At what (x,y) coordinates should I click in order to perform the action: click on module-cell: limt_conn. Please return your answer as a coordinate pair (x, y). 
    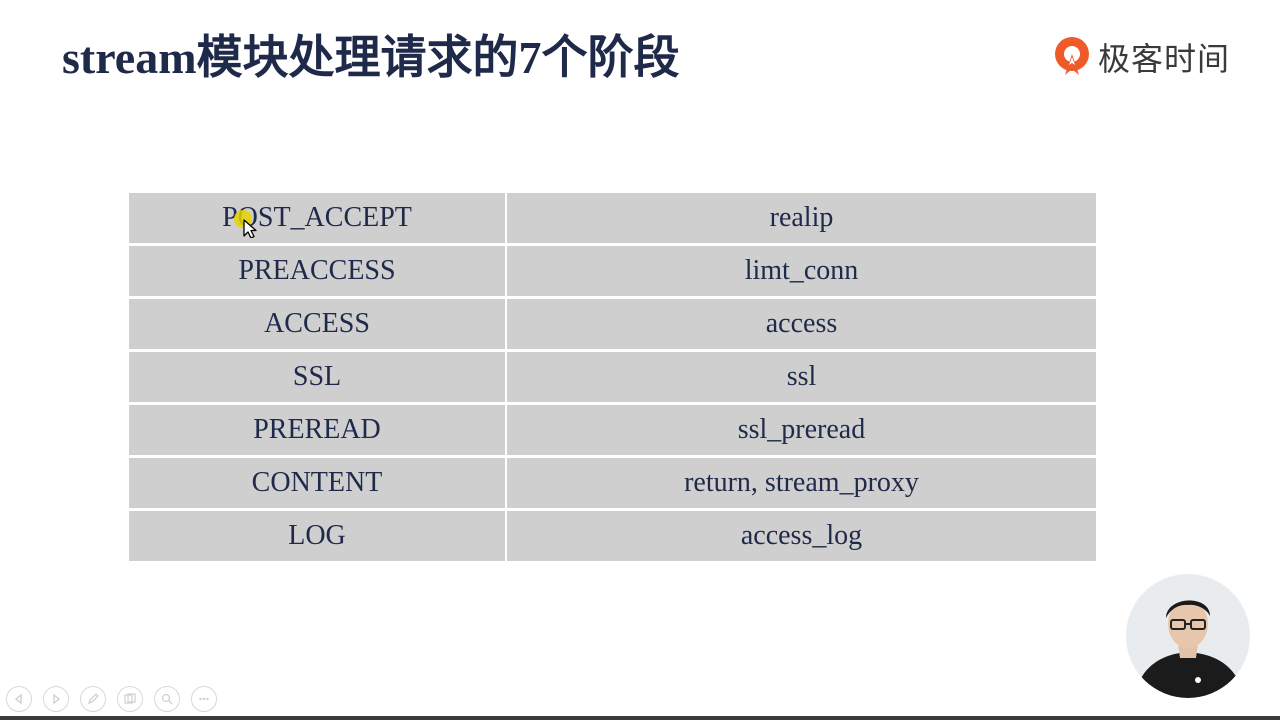
    Looking at the image, I should click on (801, 271).